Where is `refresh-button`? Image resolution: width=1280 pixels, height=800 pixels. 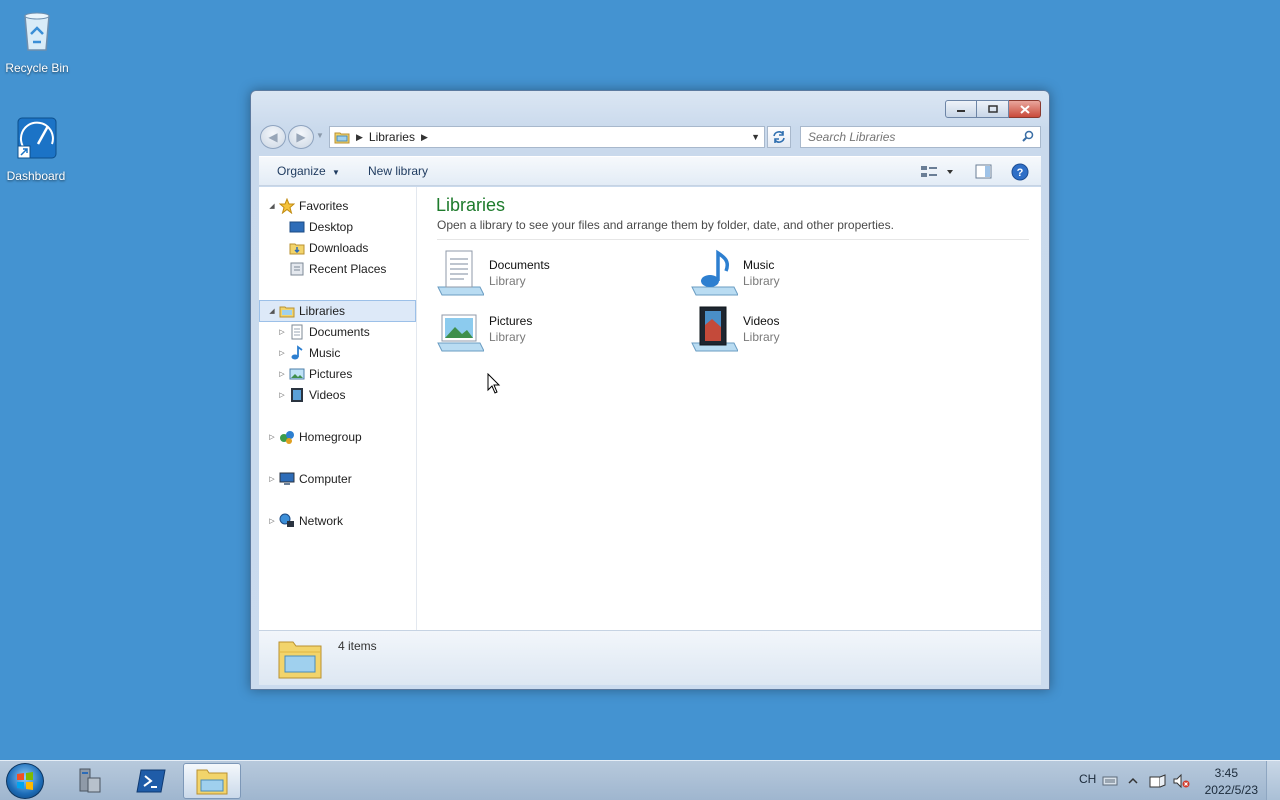 refresh-button is located at coordinates (779, 137).